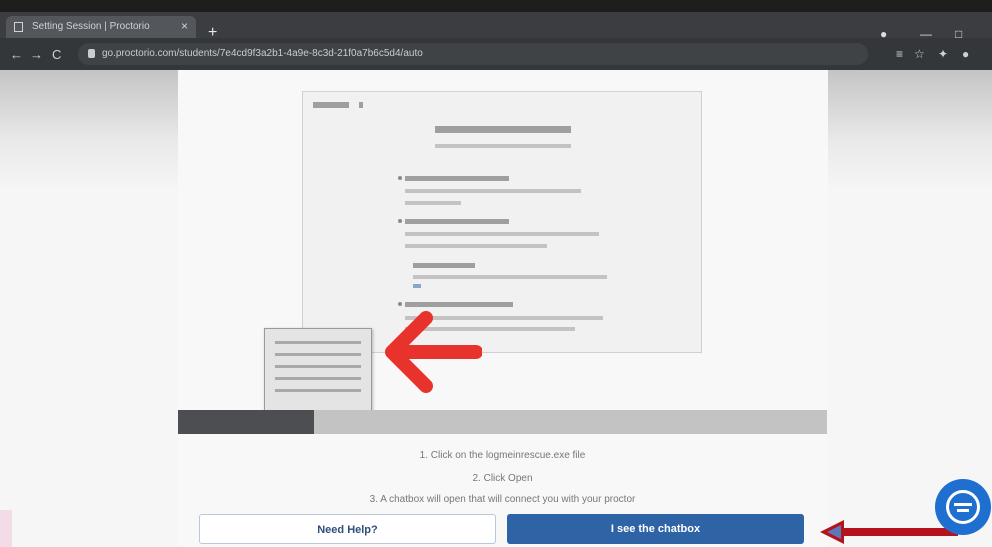 The image size is (992, 547). Describe the element at coordinates (655, 529) in the screenshot. I see `i-see-chatbox-button: I see the chatbox` at that location.